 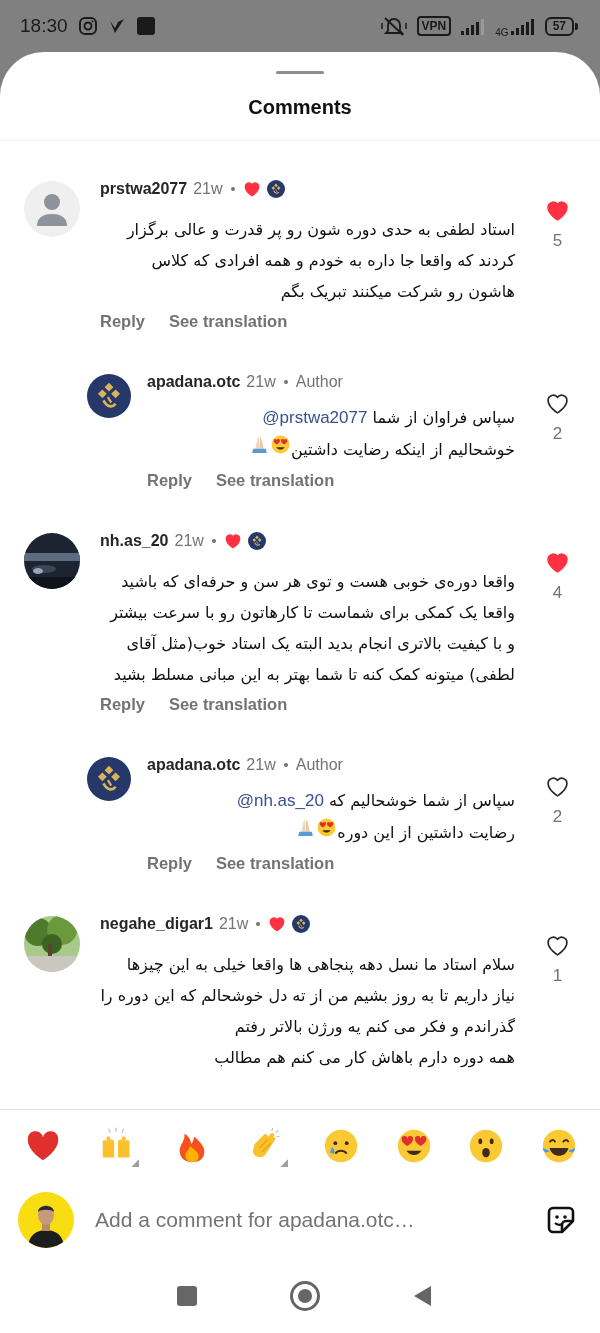 I want to click on clock: 18:30, so click(x=44, y=26).